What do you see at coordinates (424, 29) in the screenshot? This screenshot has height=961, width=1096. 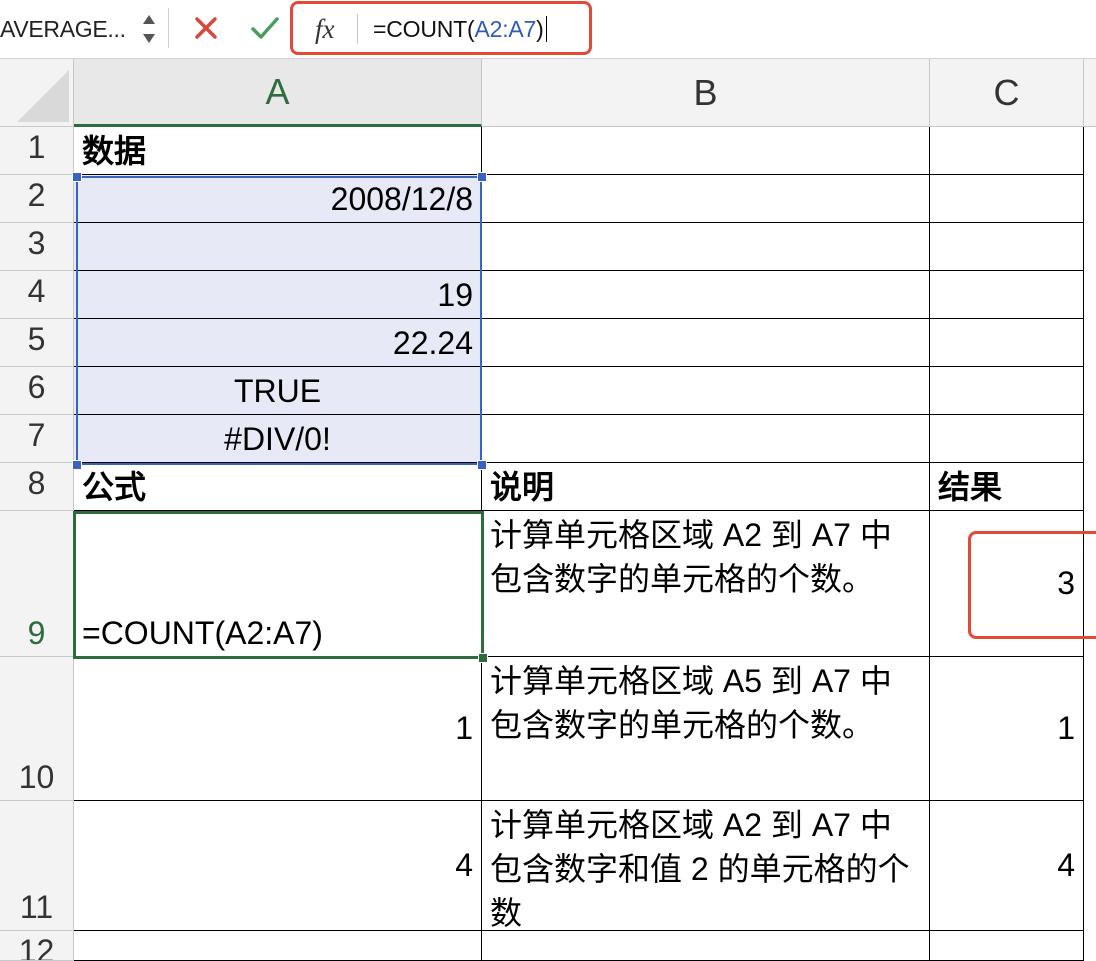 I see `formula-prefix: =COUNT(` at bounding box center [424, 29].